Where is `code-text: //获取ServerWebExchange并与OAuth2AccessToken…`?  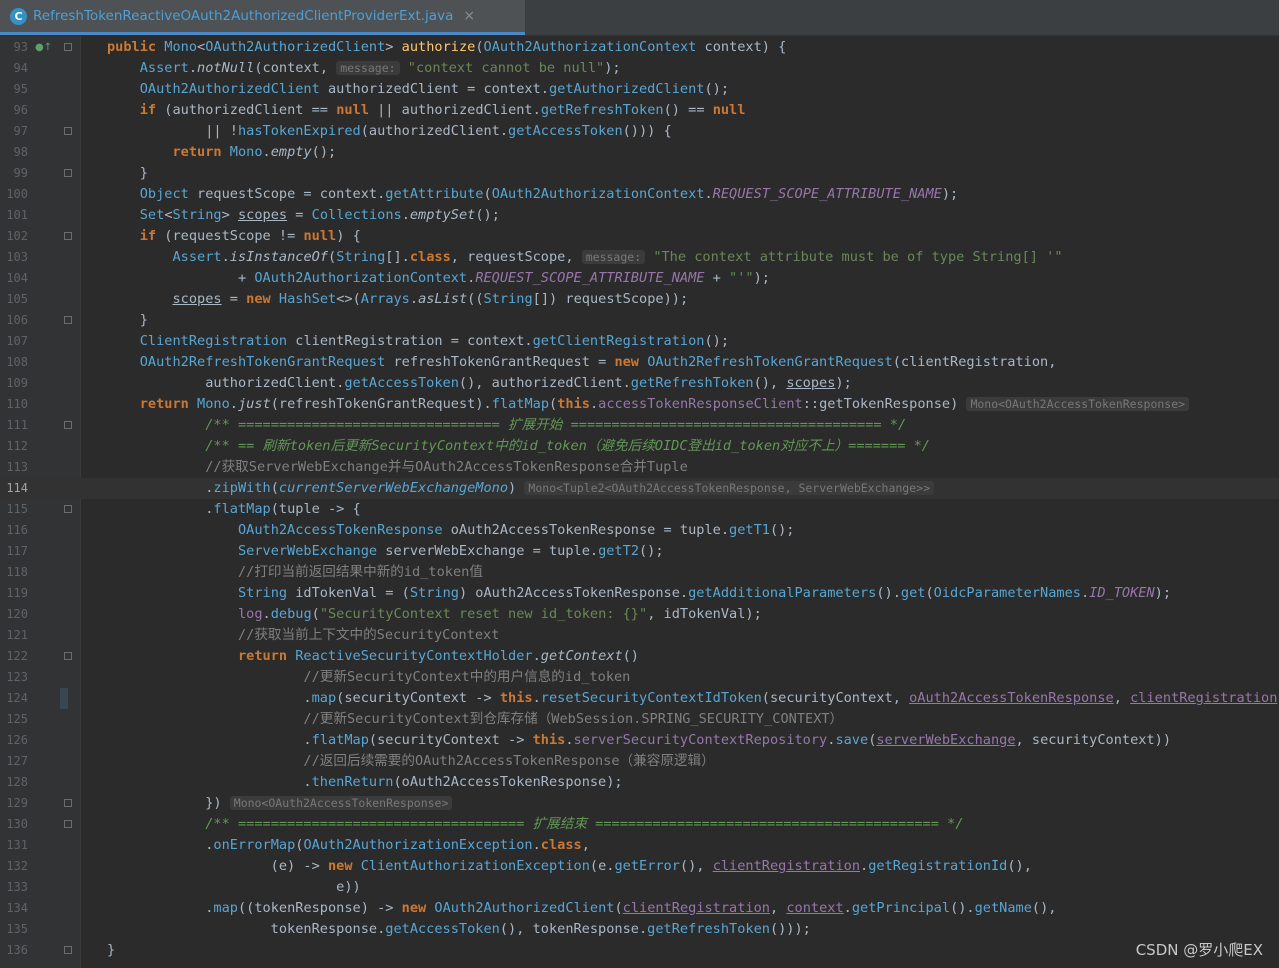 code-text: //获取ServerWebExchange并与OAuth2AccessToken… is located at coordinates (397, 467).